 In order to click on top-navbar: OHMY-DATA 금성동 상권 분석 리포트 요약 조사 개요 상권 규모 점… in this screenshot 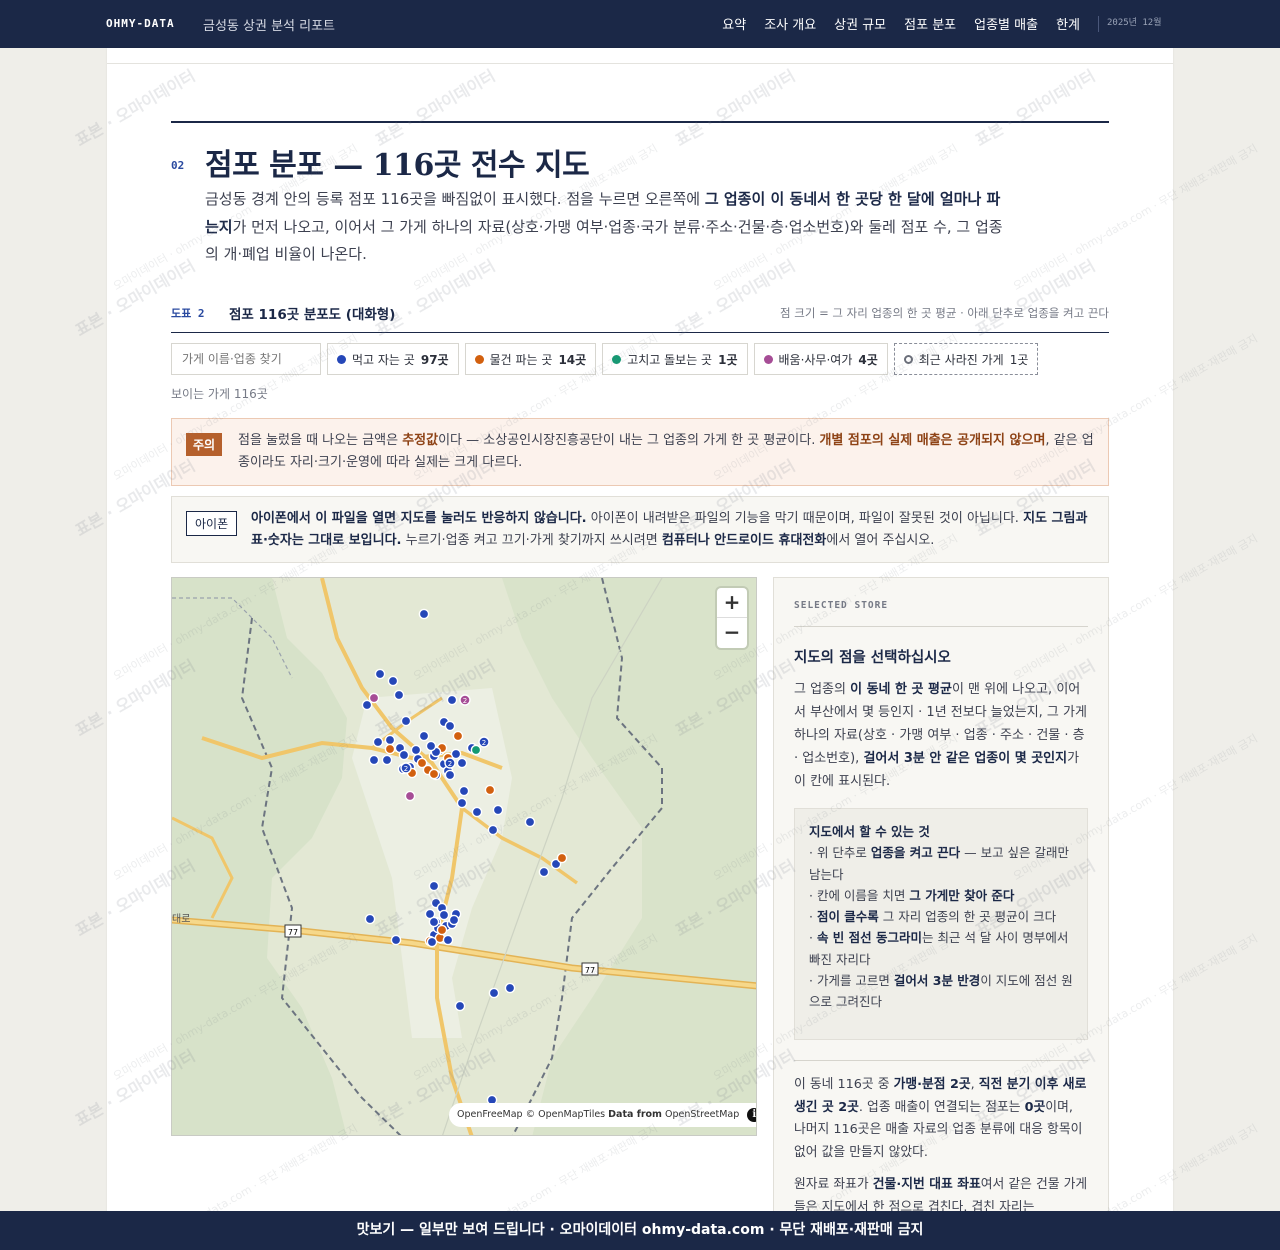, I will do `click(640, 24)`.